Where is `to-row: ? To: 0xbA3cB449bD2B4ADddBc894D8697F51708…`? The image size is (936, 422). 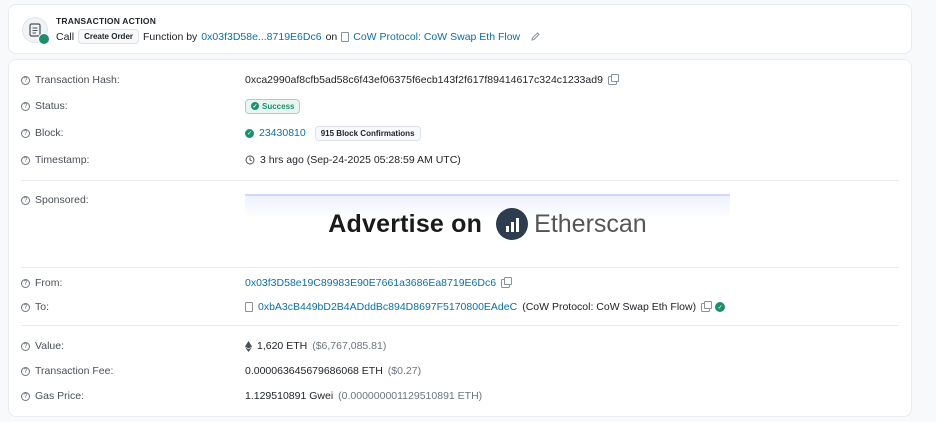 to-row: ? To: 0xbA3cB449bD2B4ADddBc894D8697F51708… is located at coordinates (460, 307).